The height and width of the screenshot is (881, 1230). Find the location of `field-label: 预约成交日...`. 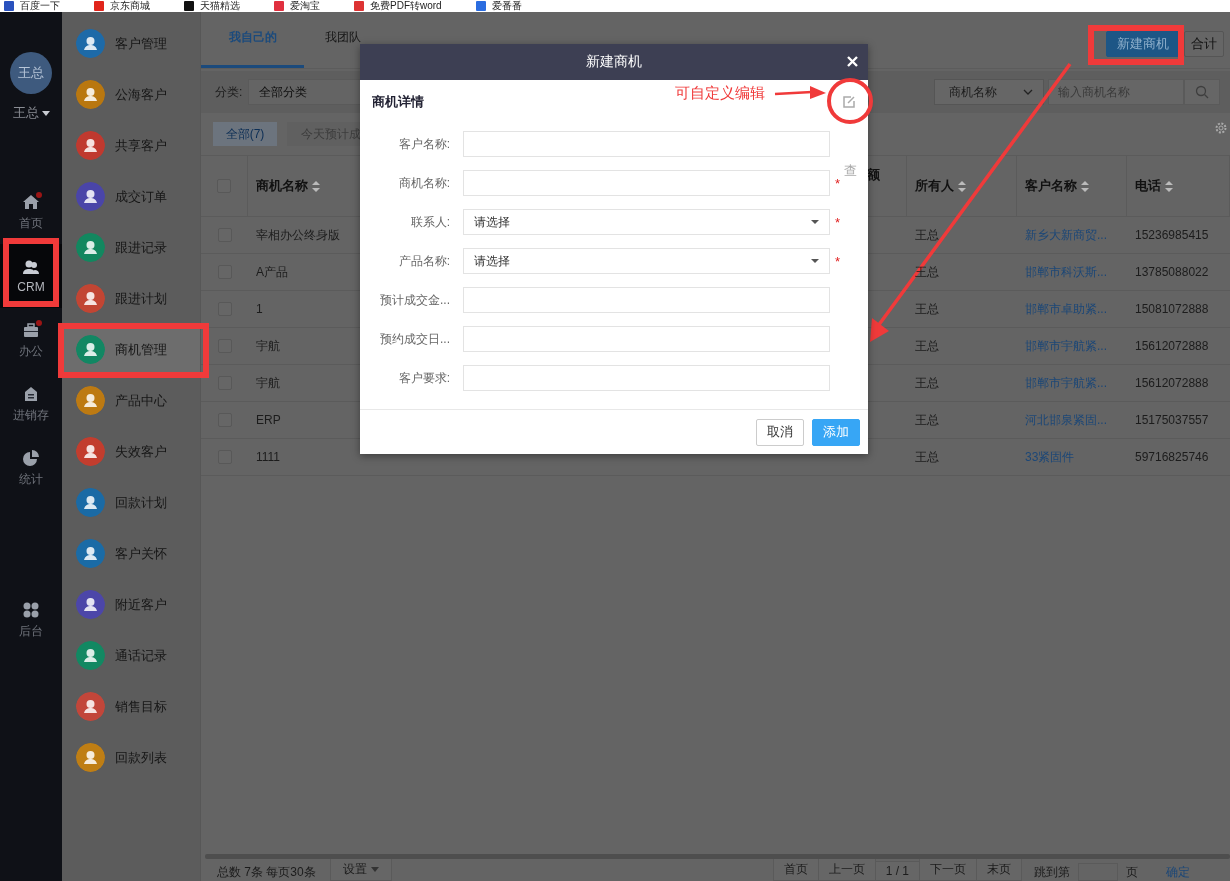

field-label: 预约成交日... is located at coordinates (414, 339).